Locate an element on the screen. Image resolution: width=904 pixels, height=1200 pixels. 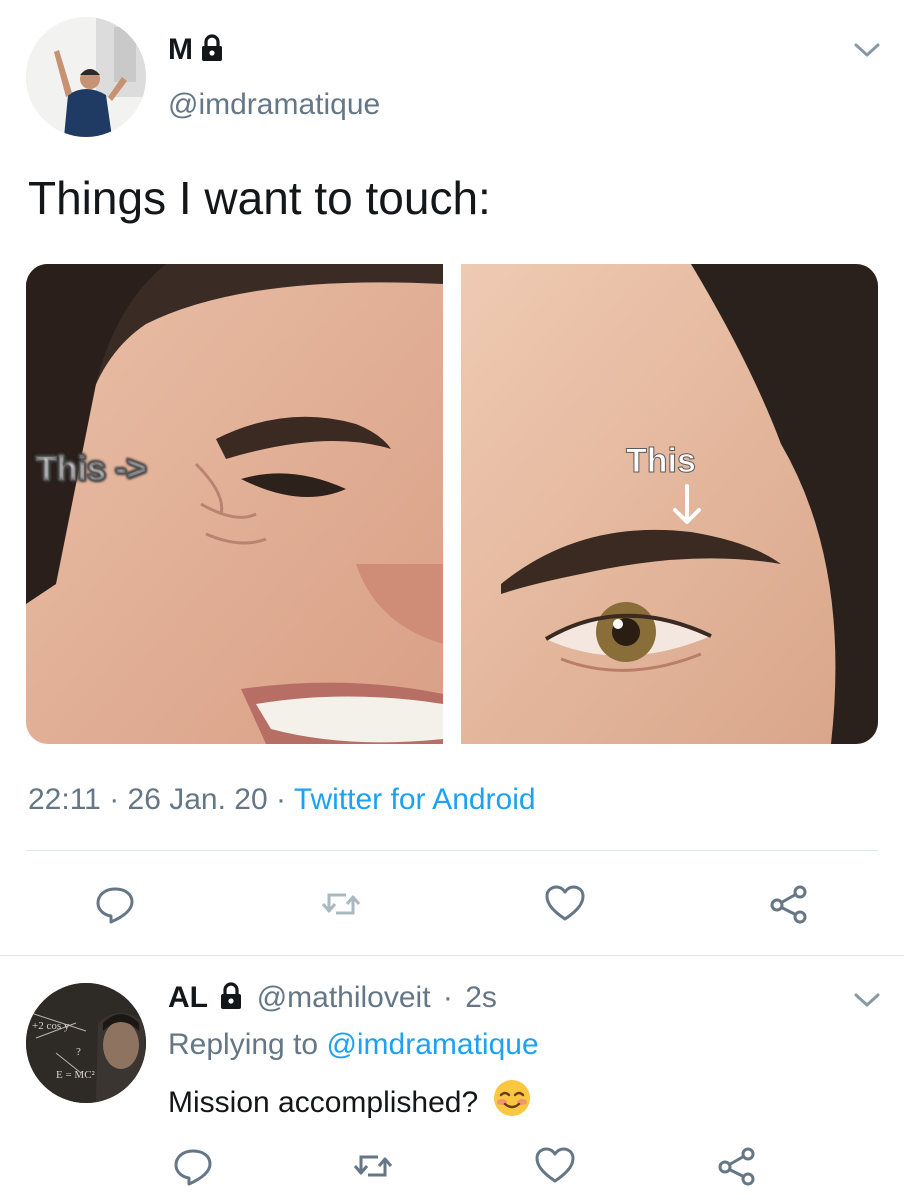
reply-text-row: Mission accomplished? is located at coordinates (350, 1103).